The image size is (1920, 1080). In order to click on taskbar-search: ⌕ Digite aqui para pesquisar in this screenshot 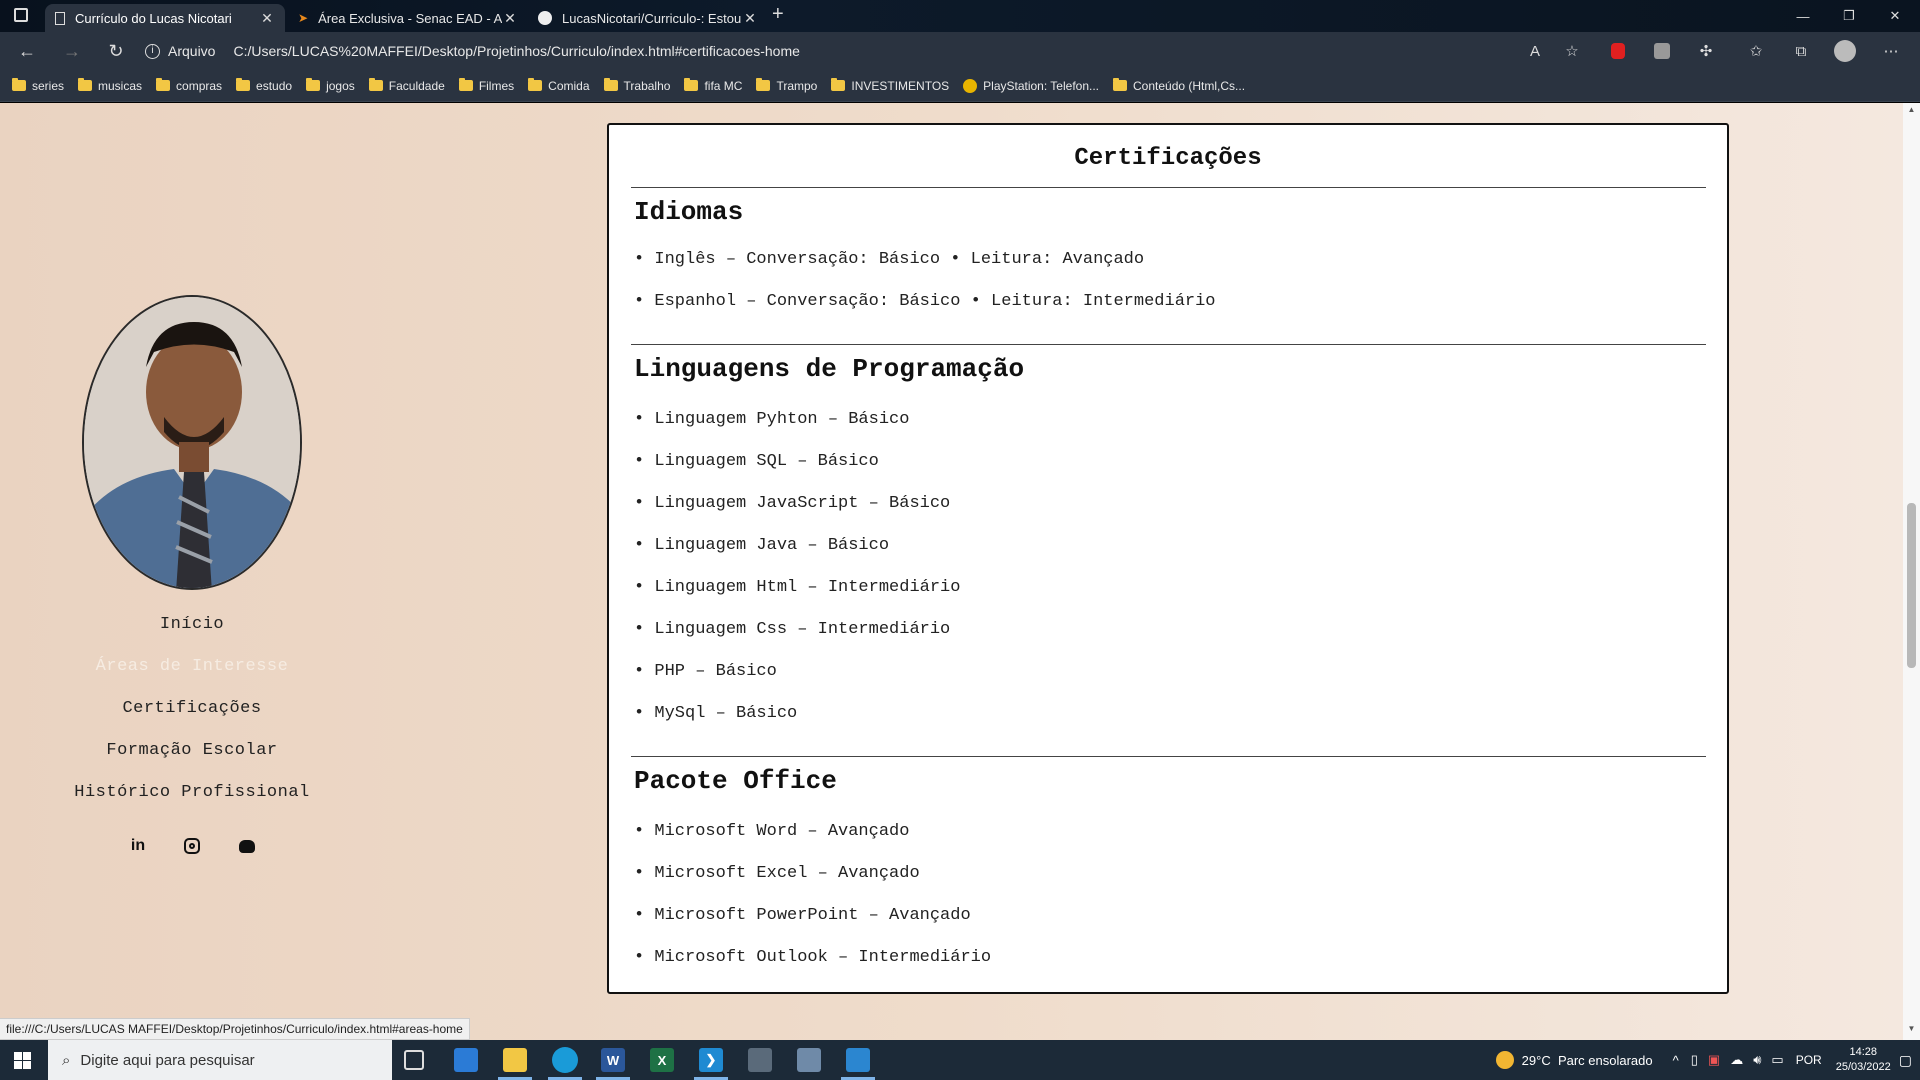, I will do `click(220, 1060)`.